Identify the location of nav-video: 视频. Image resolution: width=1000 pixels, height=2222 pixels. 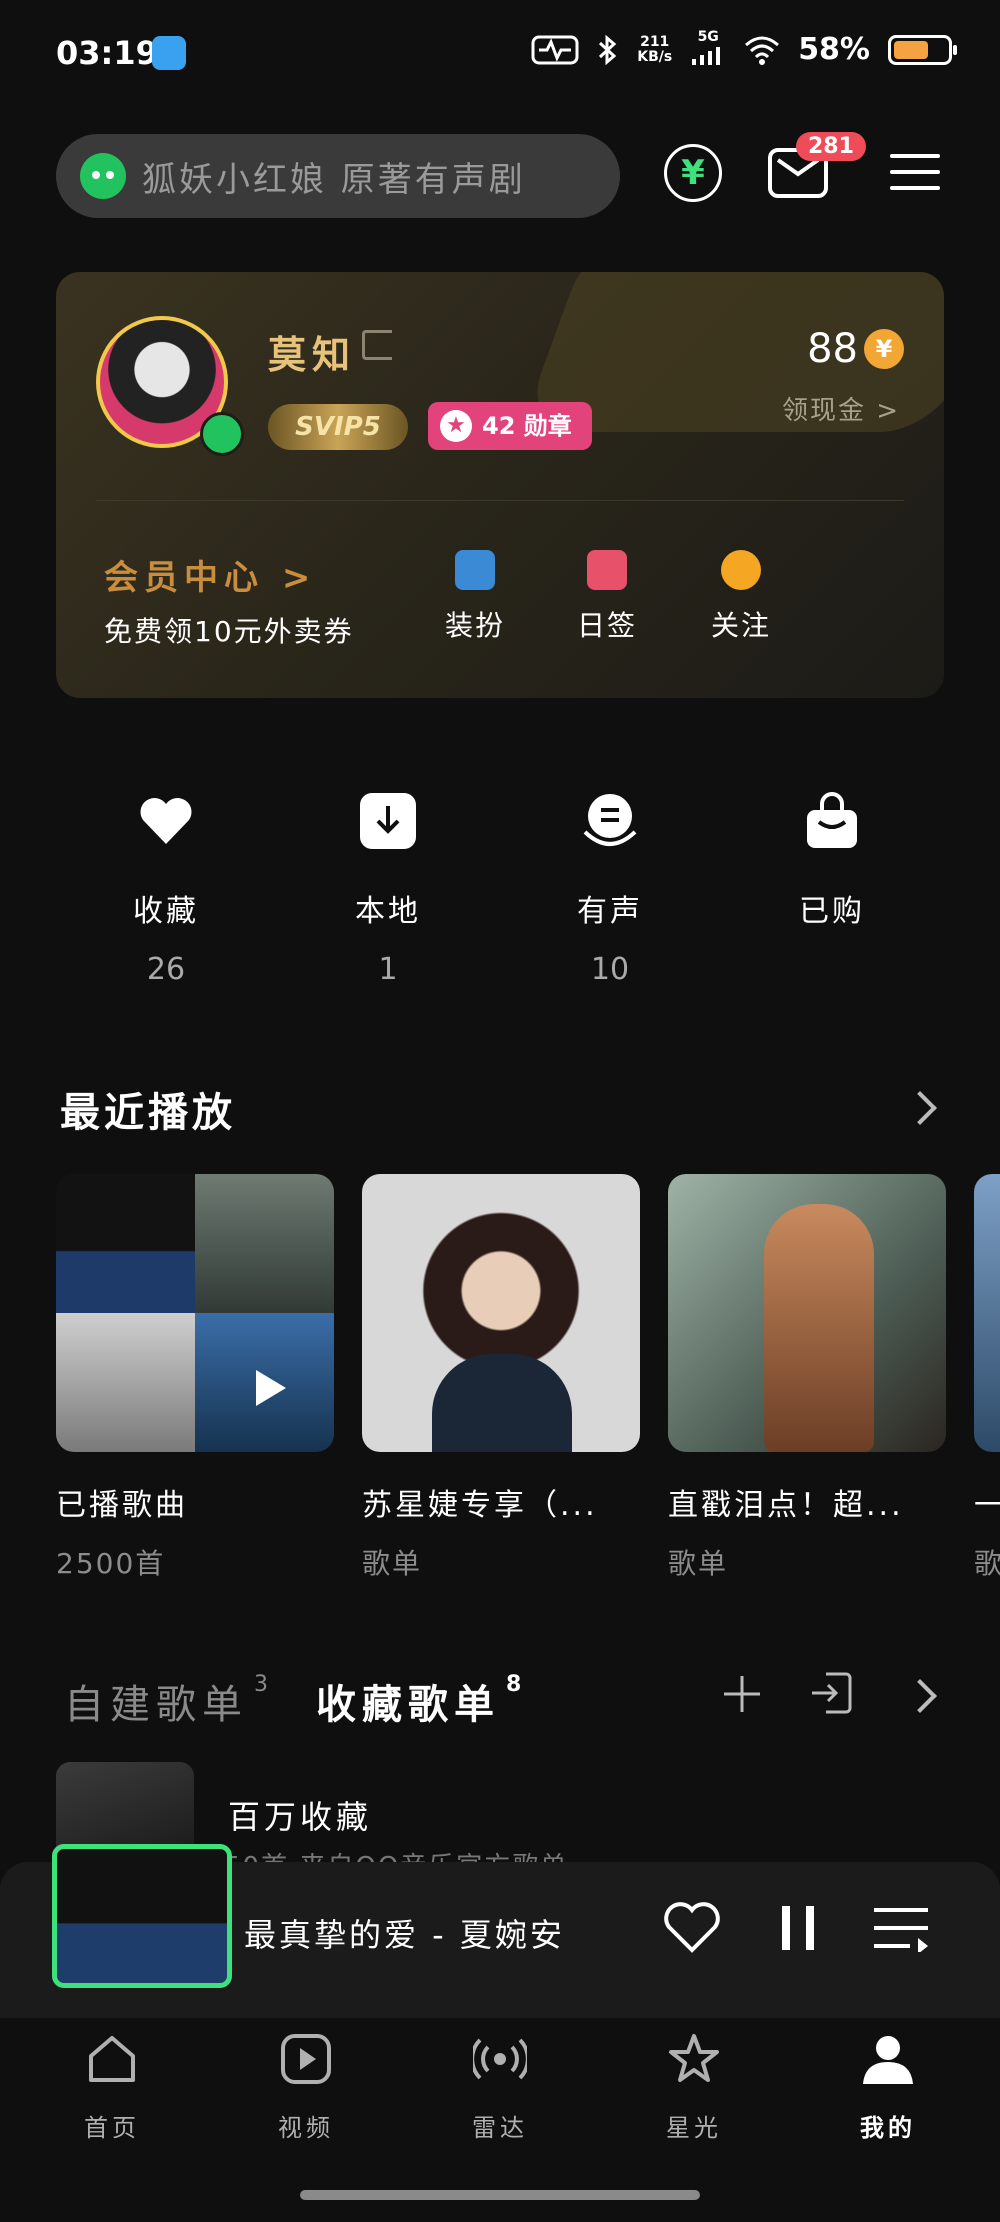
(306, 2080).